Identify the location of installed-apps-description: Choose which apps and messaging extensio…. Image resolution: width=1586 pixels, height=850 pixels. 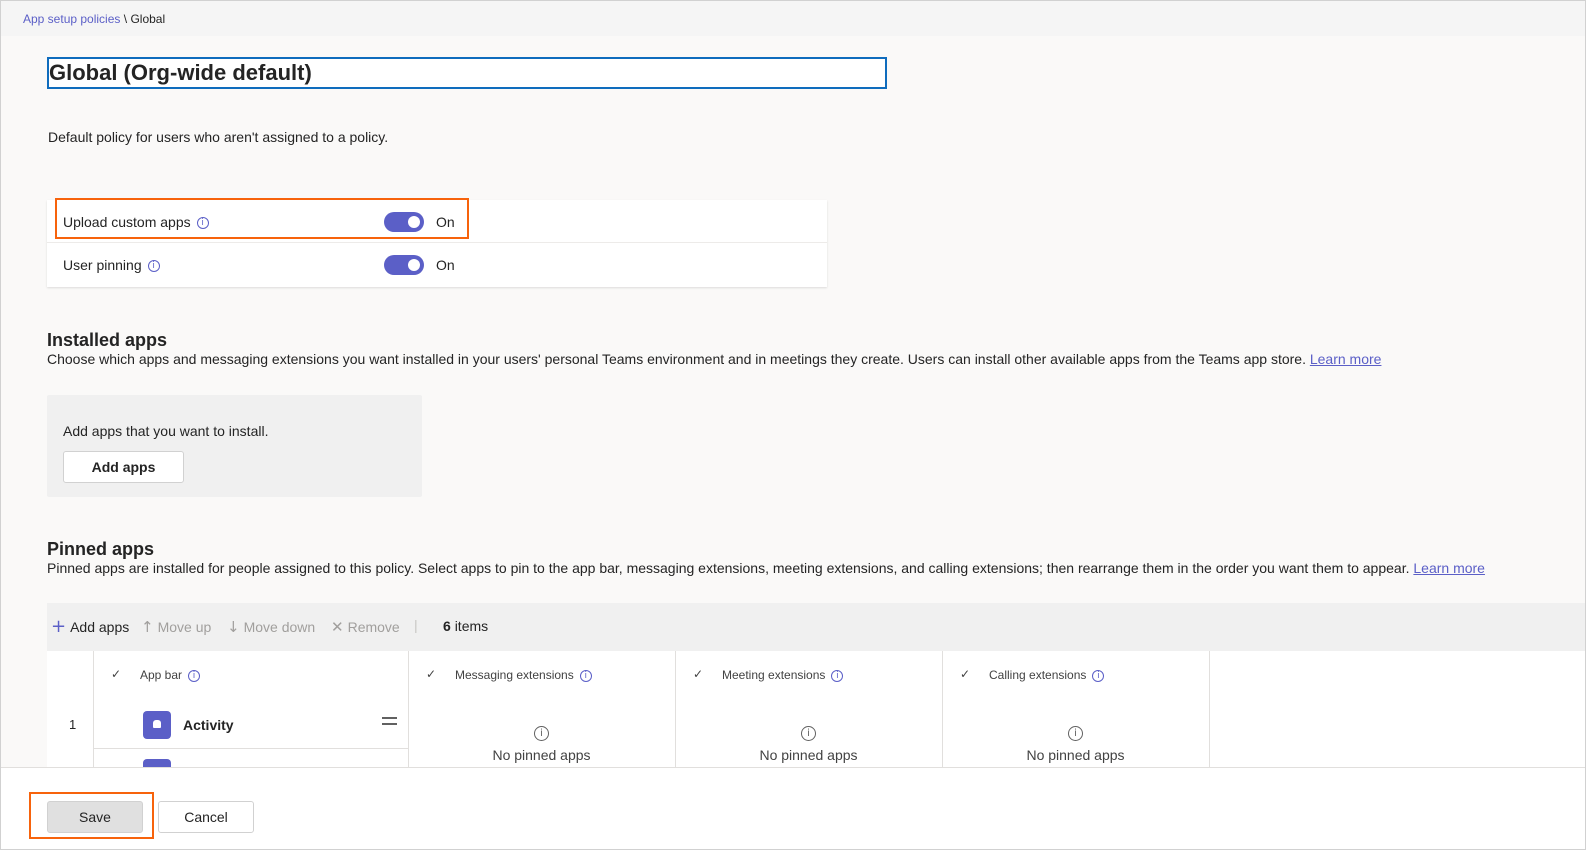
(714, 359).